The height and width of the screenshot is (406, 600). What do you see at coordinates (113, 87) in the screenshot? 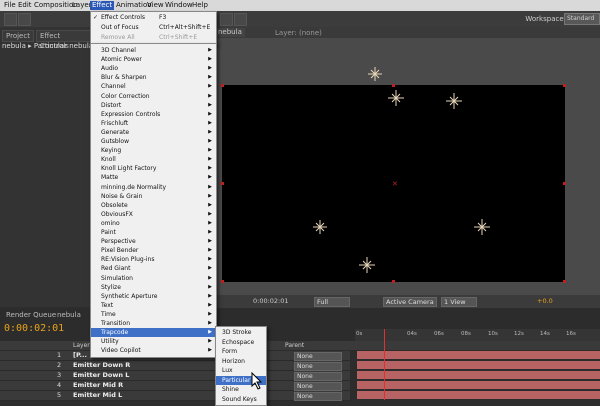
I see `menu-item-label: Channel` at bounding box center [113, 87].